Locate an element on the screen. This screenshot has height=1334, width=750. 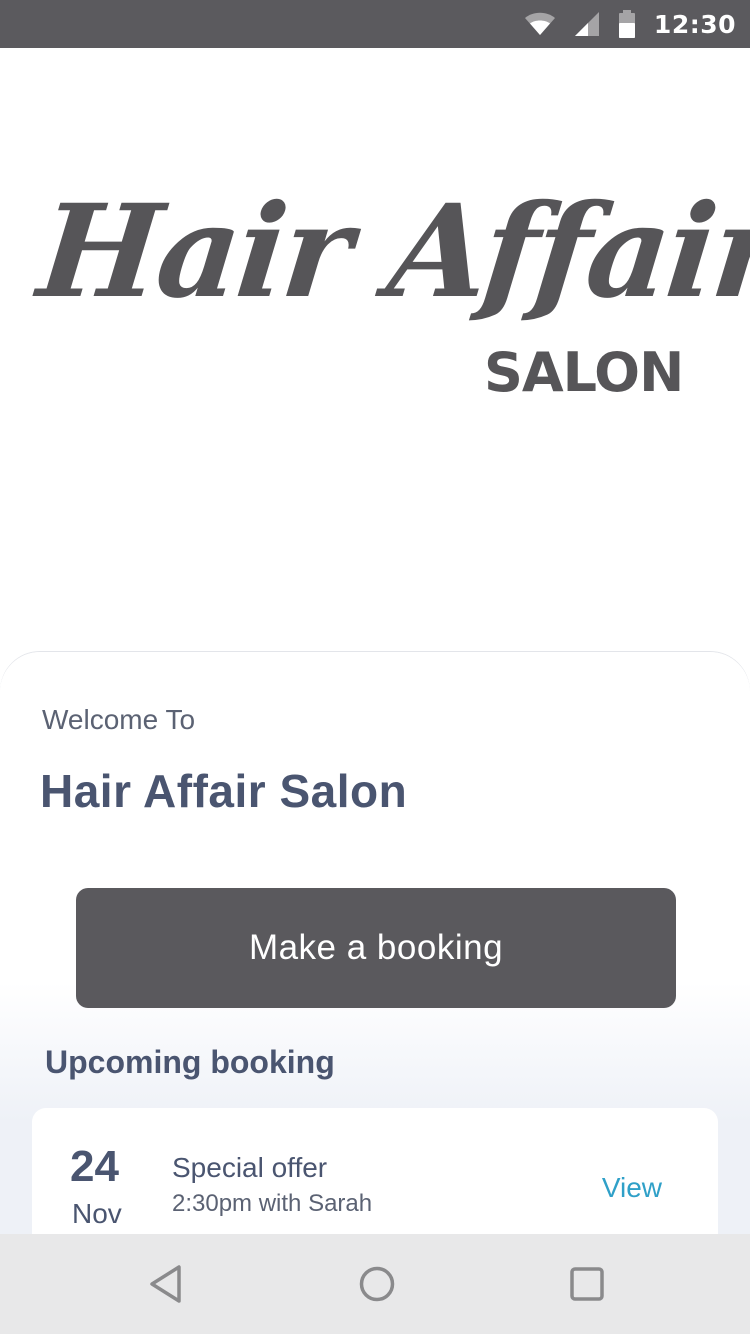
booking-title: Special offer is located at coordinates (250, 1167).